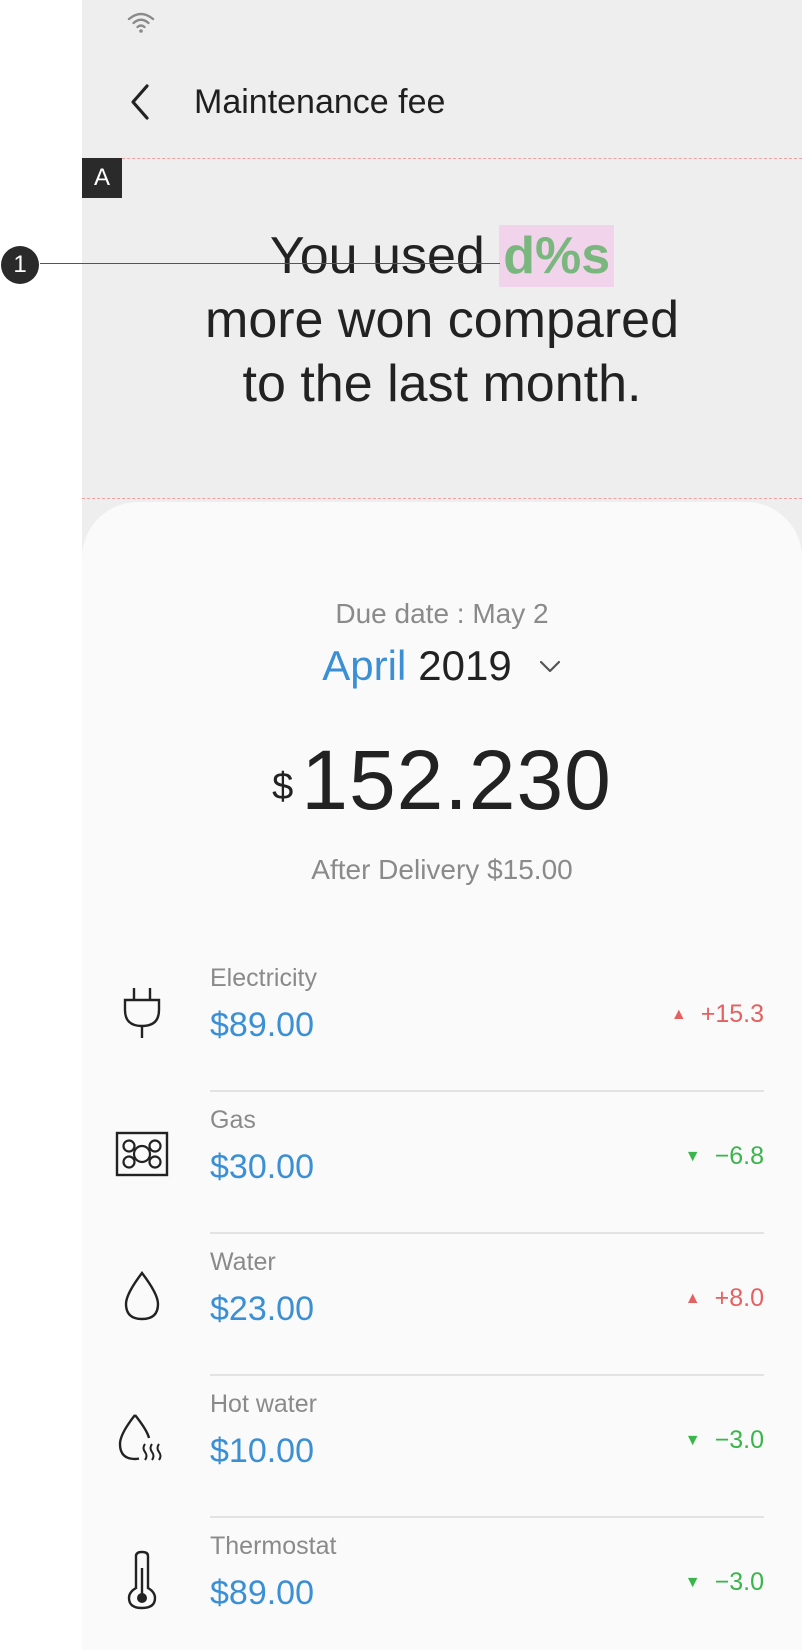 This screenshot has width=802, height=1650. I want to click on headline-line-2: more won compared, so click(442, 320).